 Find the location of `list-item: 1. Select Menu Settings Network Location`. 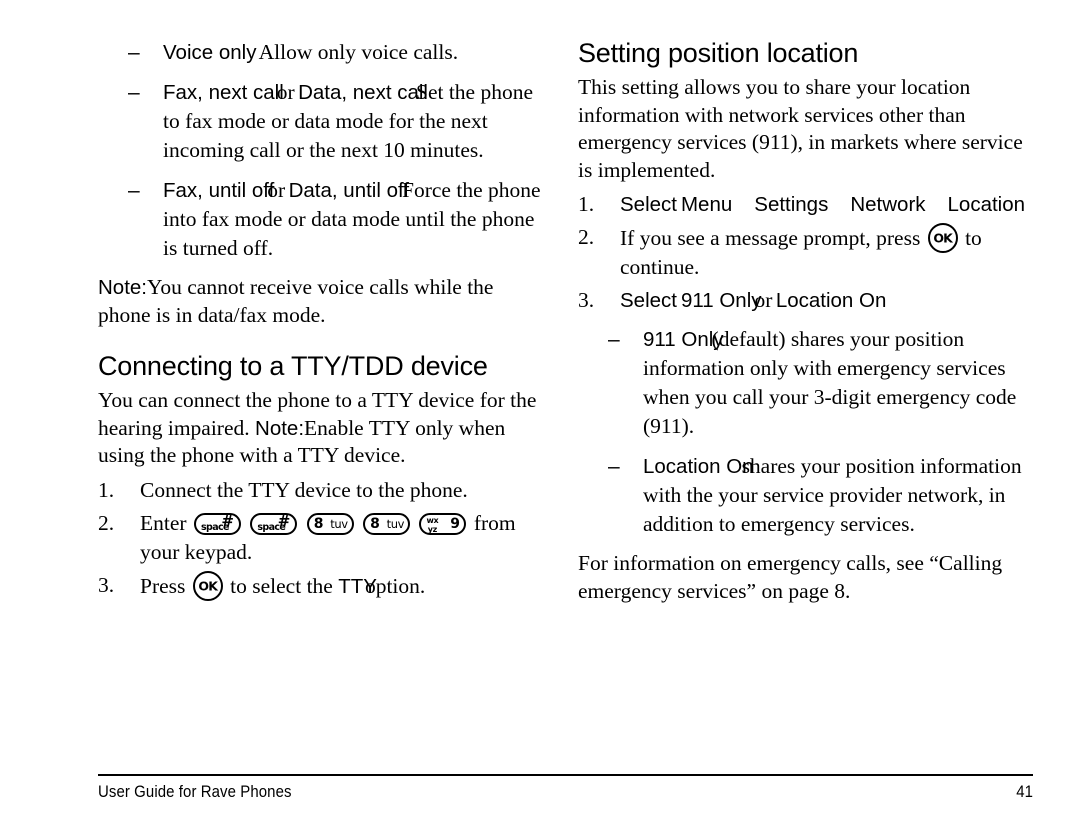

list-item: 1. Select Menu Settings Network Location is located at coordinates (804, 204).